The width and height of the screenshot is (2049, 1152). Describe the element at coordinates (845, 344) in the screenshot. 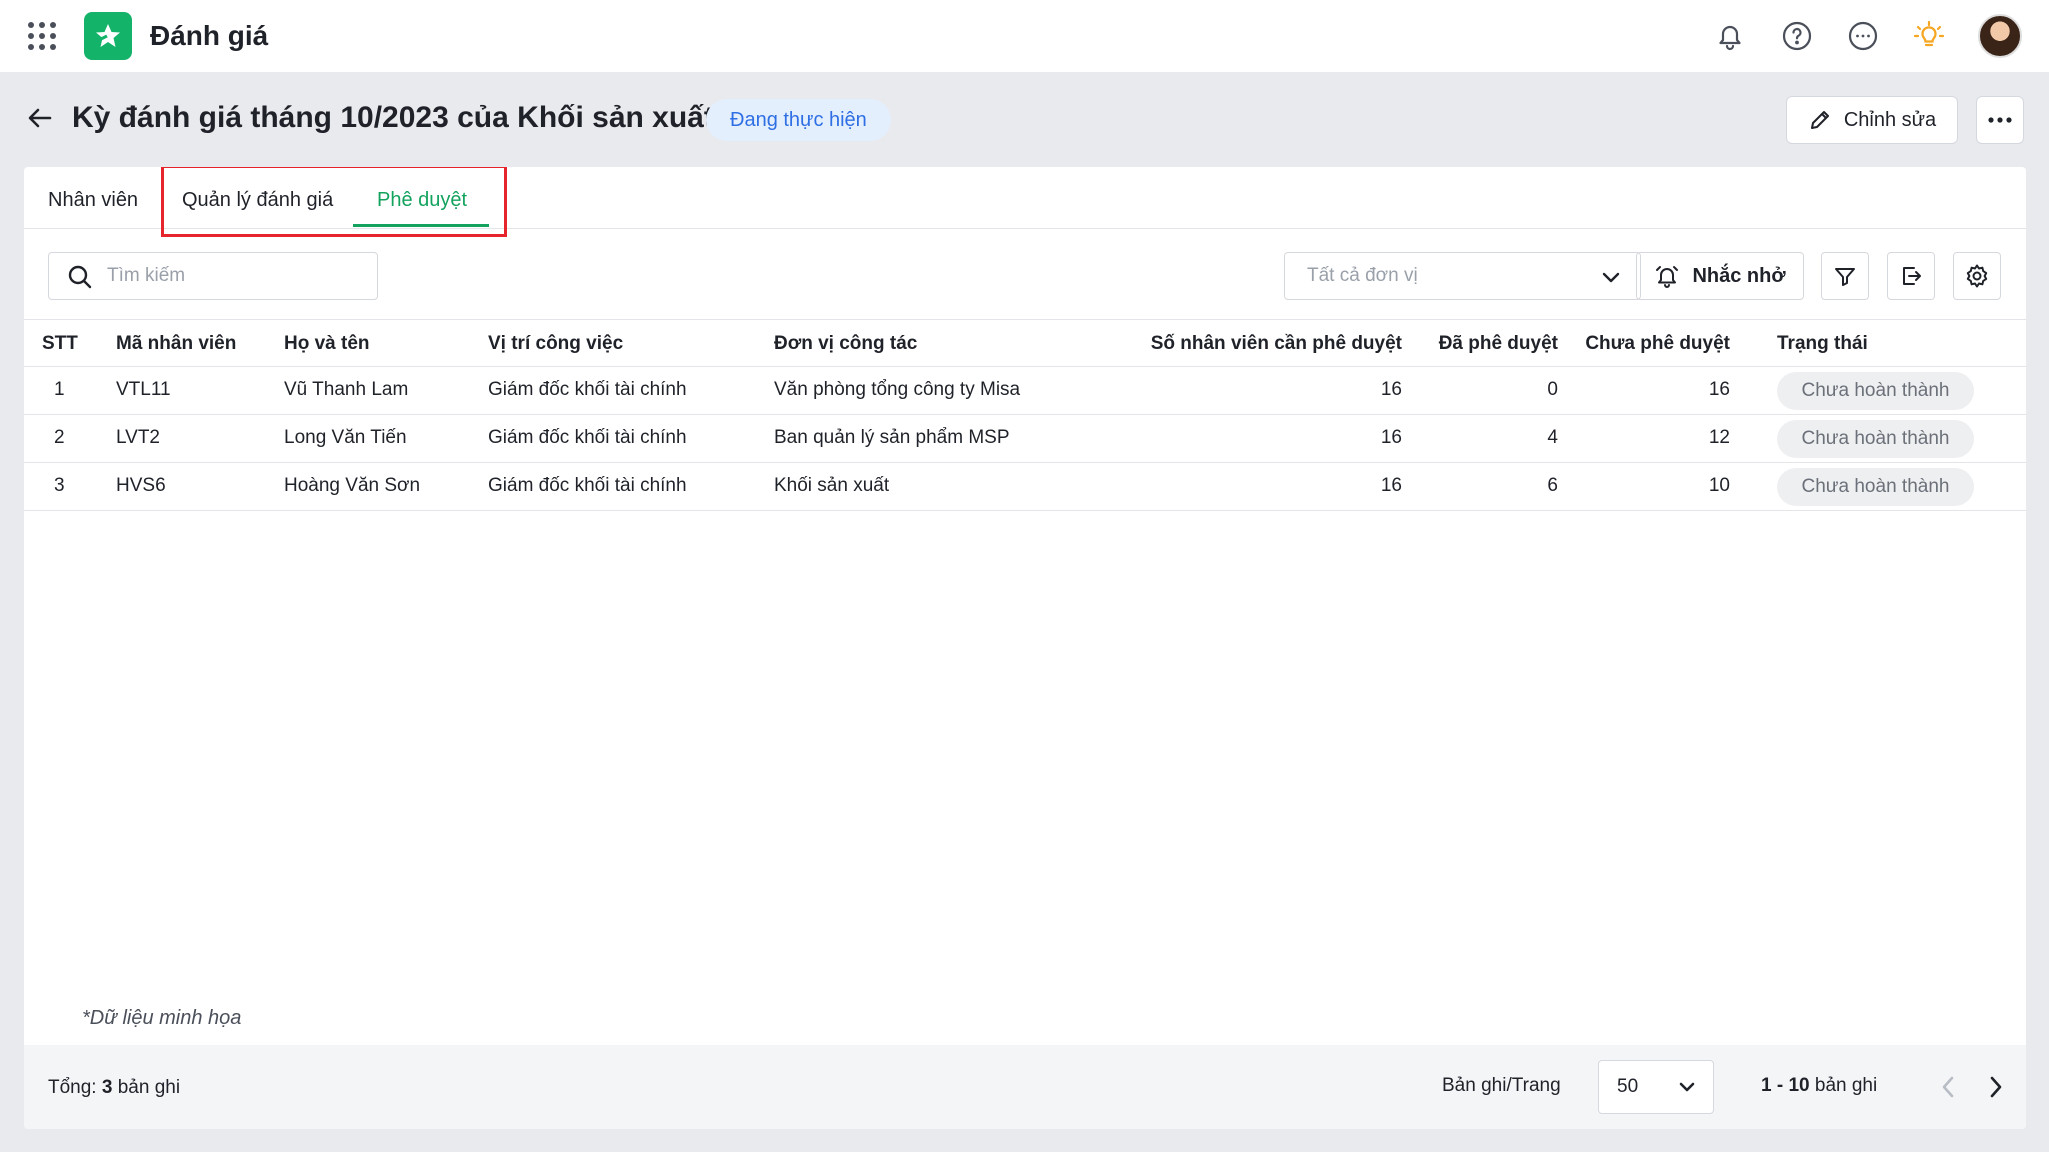

I see `column-header: Đơn vị công tác` at that location.